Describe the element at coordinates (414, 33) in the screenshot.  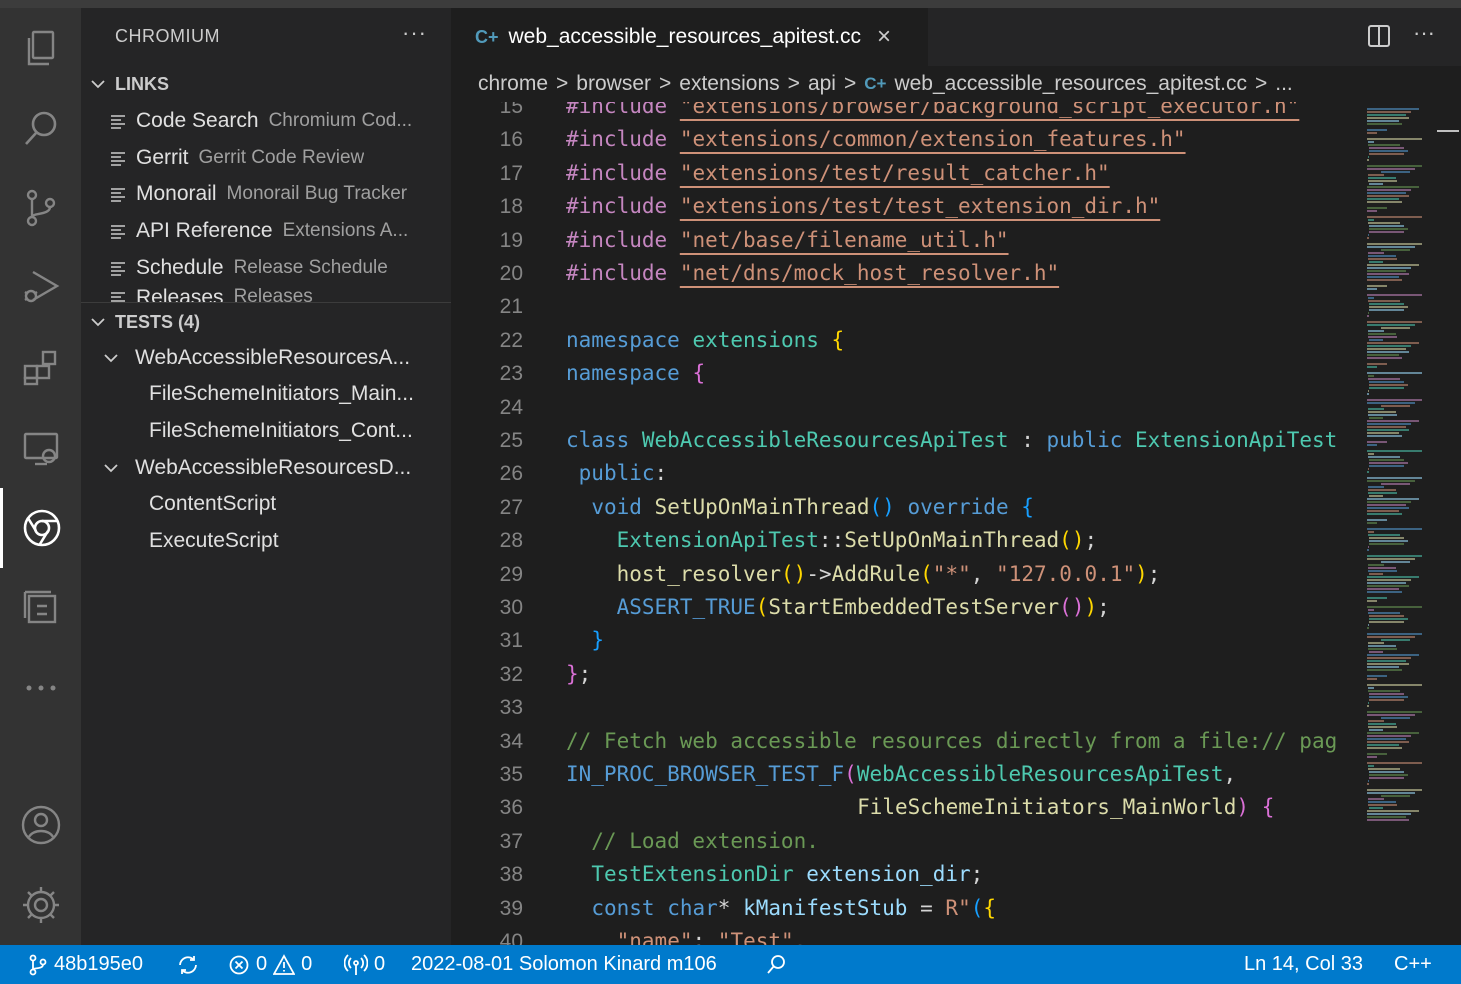
I see `sidebar-more-button: ···` at that location.